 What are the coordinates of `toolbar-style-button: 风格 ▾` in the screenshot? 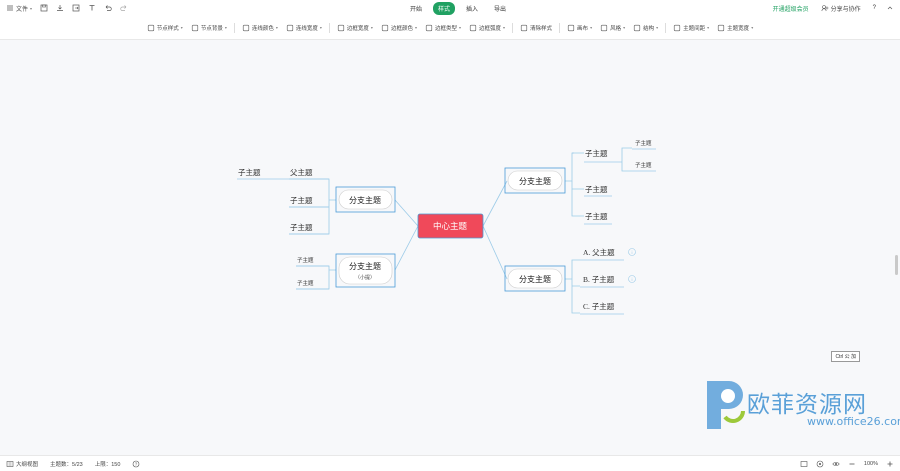 It's located at (612, 28).